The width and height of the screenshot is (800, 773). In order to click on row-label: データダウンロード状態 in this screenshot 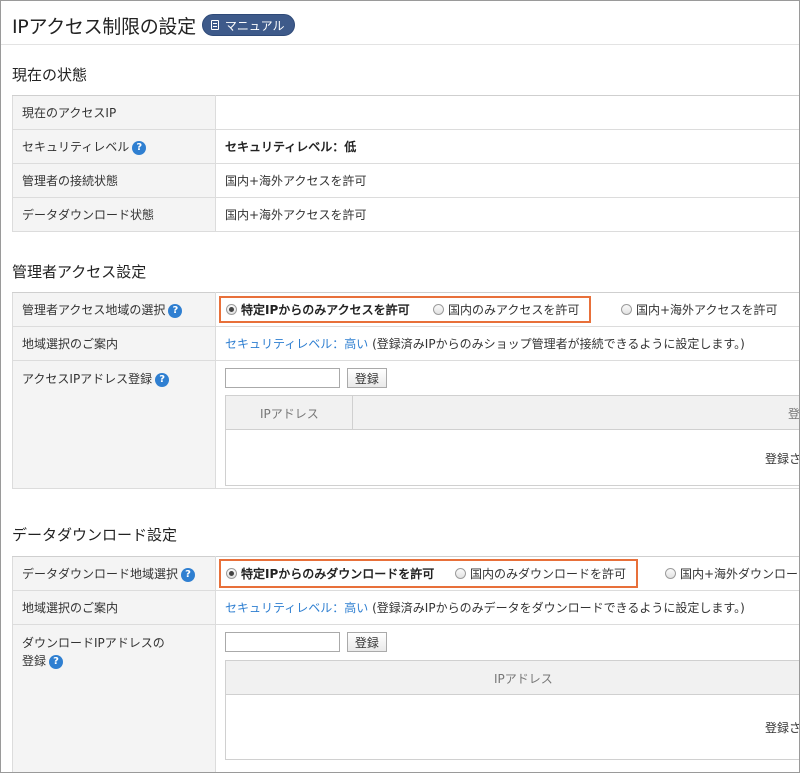, I will do `click(114, 214)`.